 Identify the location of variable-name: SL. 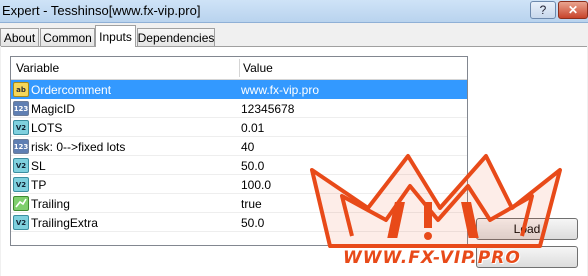
(38, 166).